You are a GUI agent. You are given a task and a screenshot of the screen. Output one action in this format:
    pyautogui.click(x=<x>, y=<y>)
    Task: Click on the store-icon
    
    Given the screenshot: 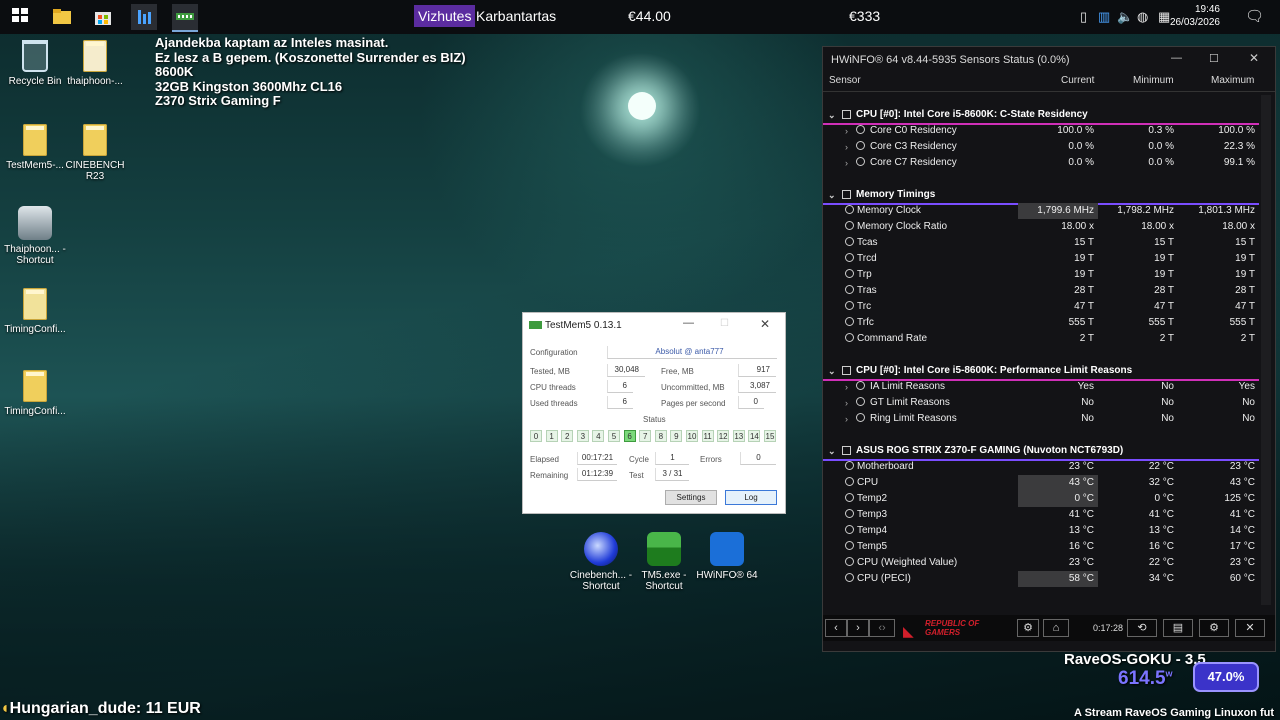 What is the action you would take?
    pyautogui.click(x=104, y=17)
    